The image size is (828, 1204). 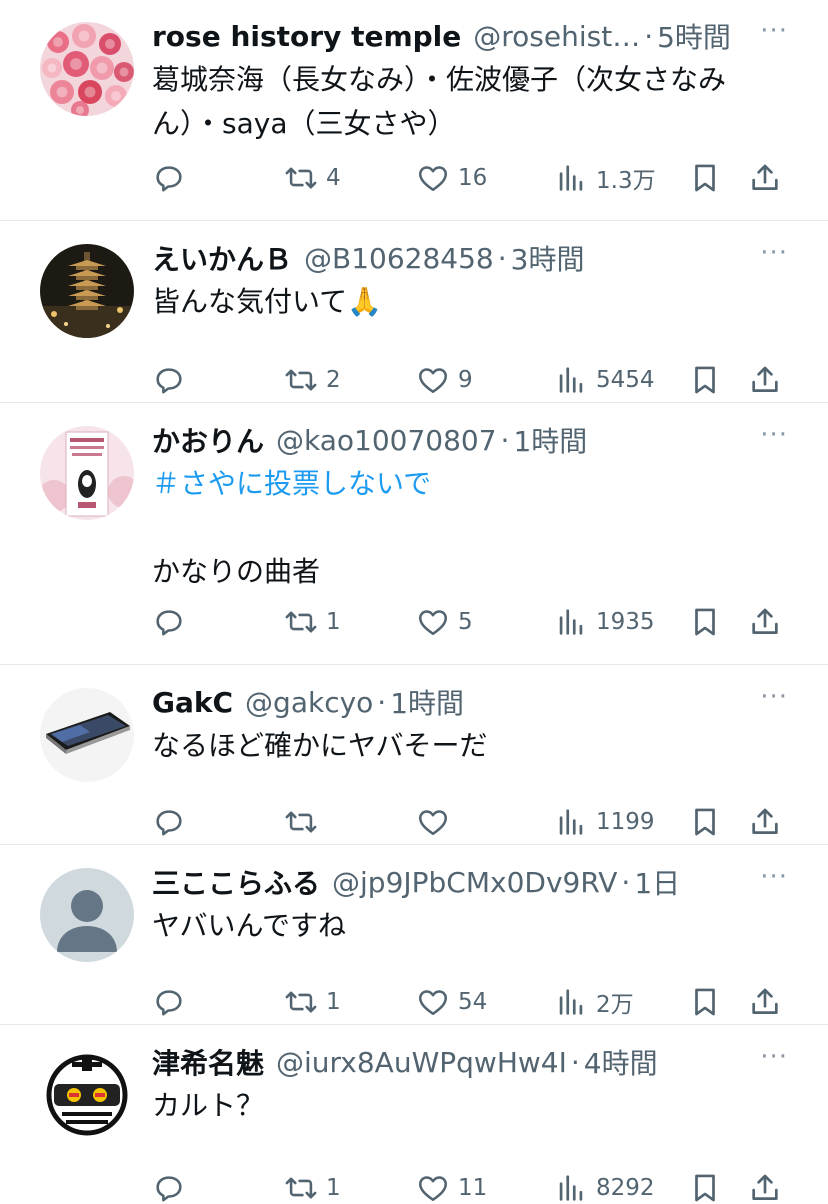 What do you see at coordinates (222, 258) in the screenshot?
I see `display-name: えいかんＢ` at bounding box center [222, 258].